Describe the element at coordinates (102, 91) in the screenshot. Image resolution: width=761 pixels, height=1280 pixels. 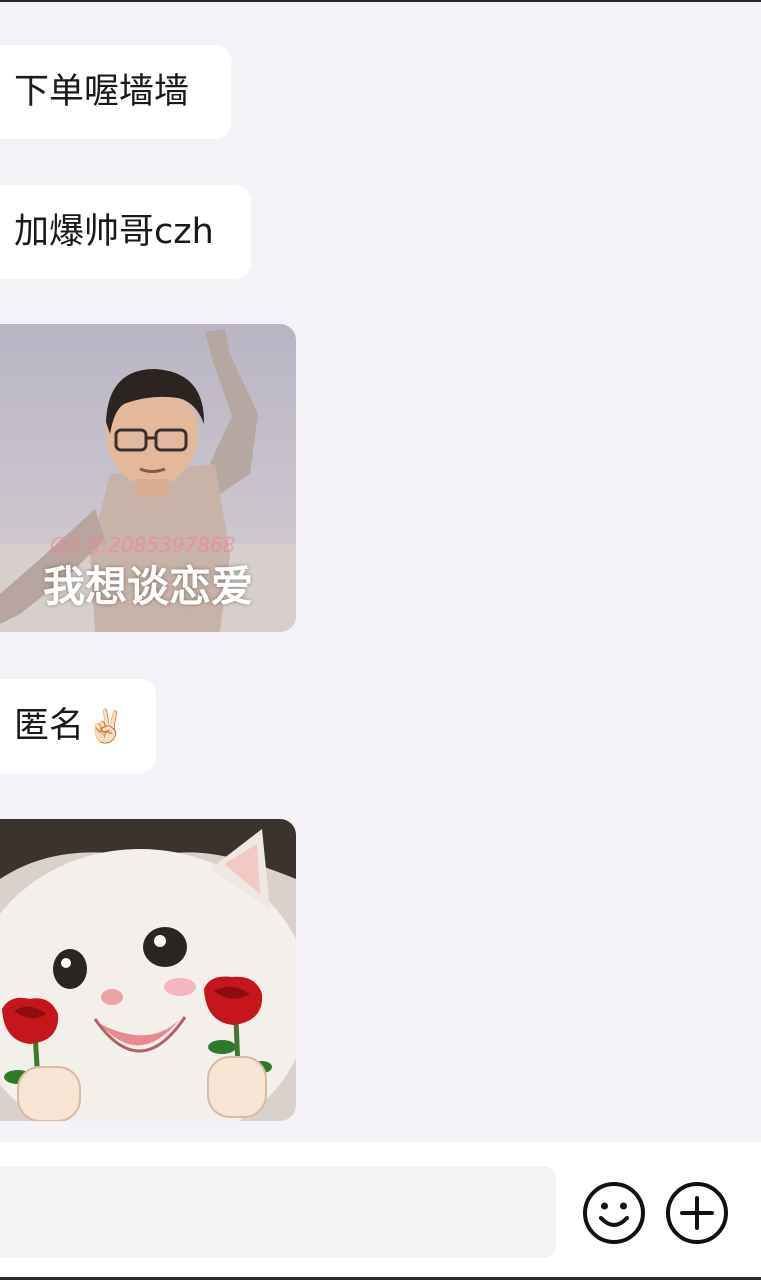
I see `message-text: 下单喔墙墙` at that location.